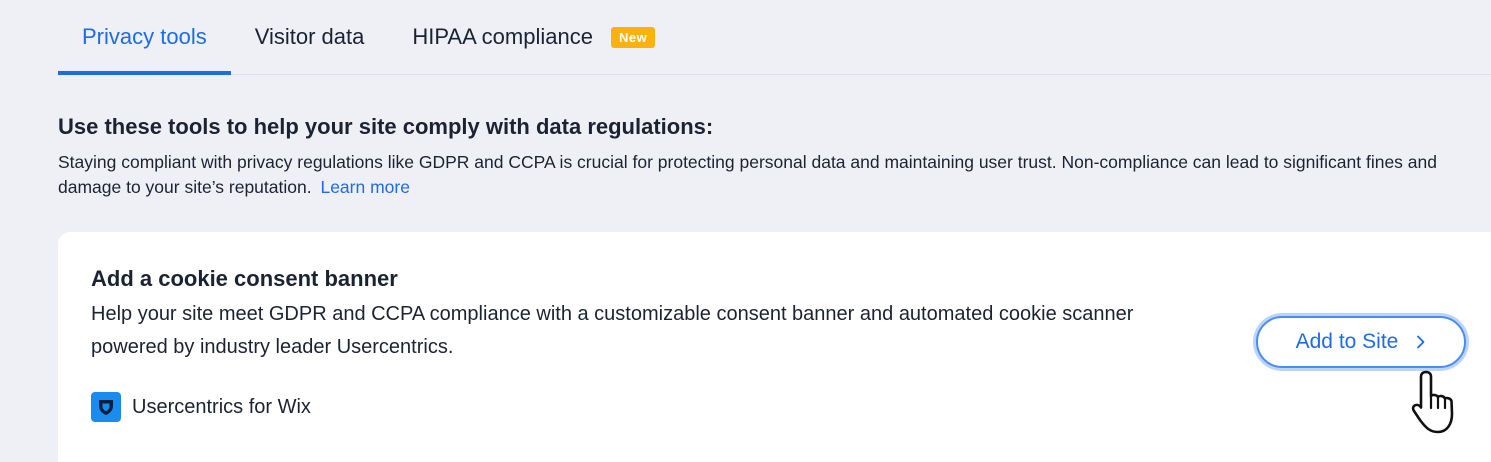  I want to click on tab-label: HIPAA compliance, so click(502, 36).